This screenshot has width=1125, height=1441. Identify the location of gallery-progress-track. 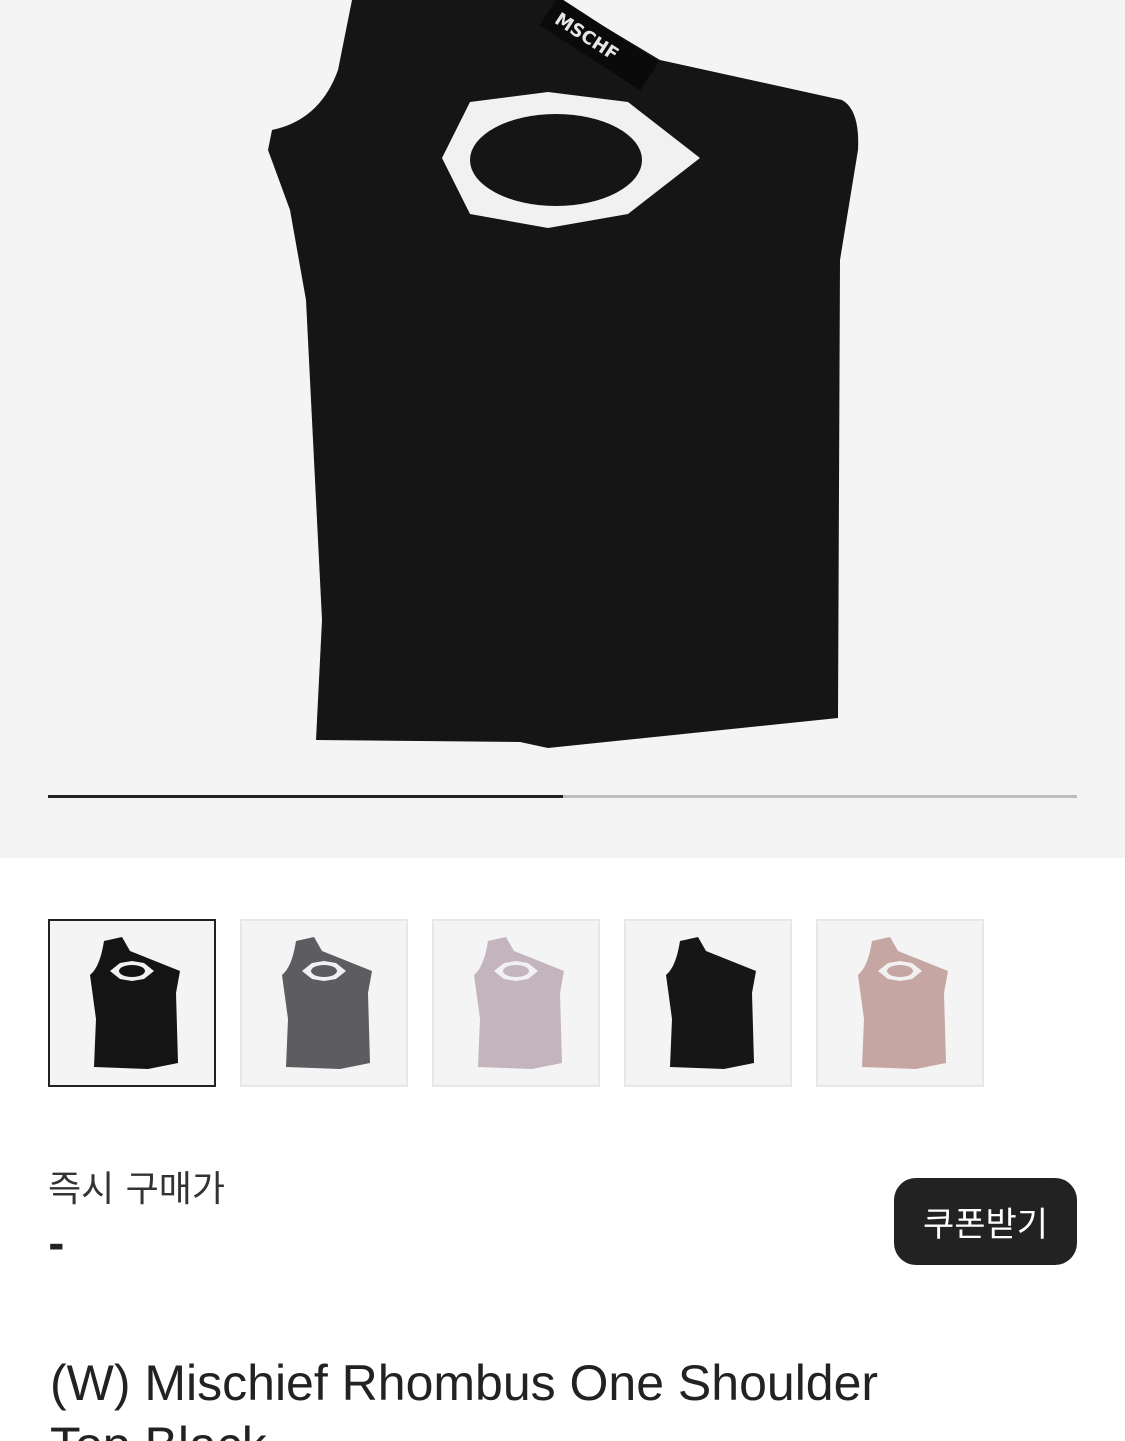
(562, 796).